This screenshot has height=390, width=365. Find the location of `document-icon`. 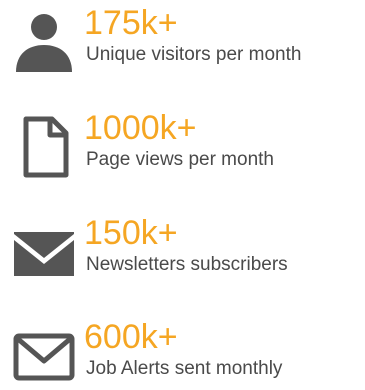

document-icon is located at coordinates (44, 147).